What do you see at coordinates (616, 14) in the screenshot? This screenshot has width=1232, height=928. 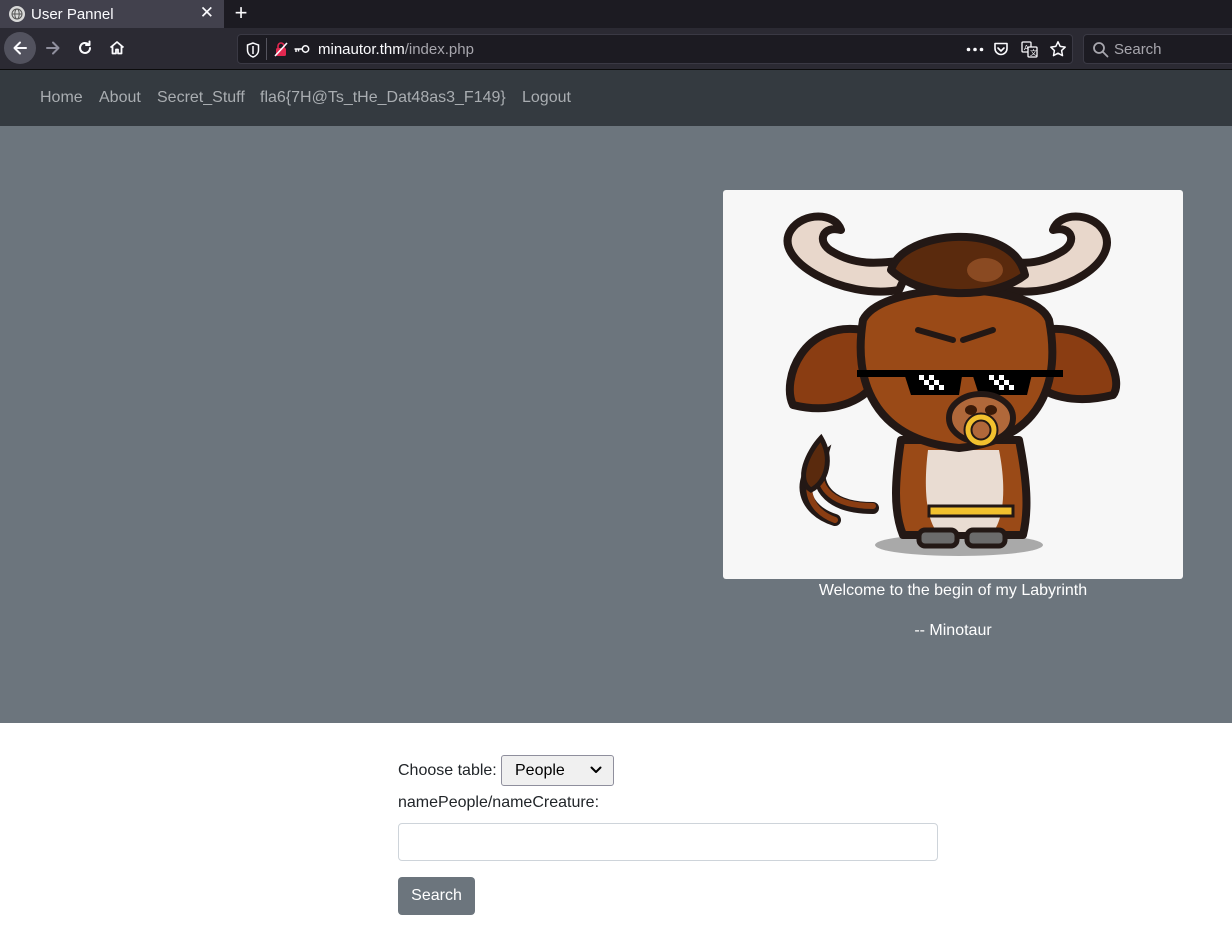 I see `browser-tab-strip: User Pannel ✕ +` at bounding box center [616, 14].